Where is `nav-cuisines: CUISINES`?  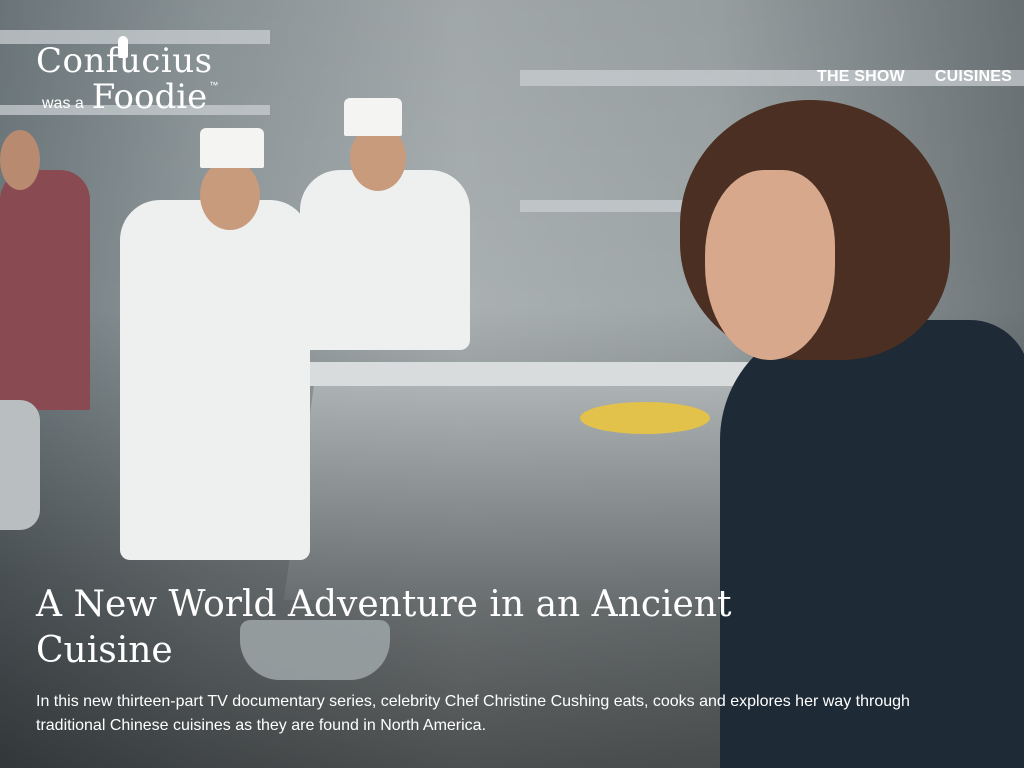
nav-cuisines: CUISINES is located at coordinates (973, 77).